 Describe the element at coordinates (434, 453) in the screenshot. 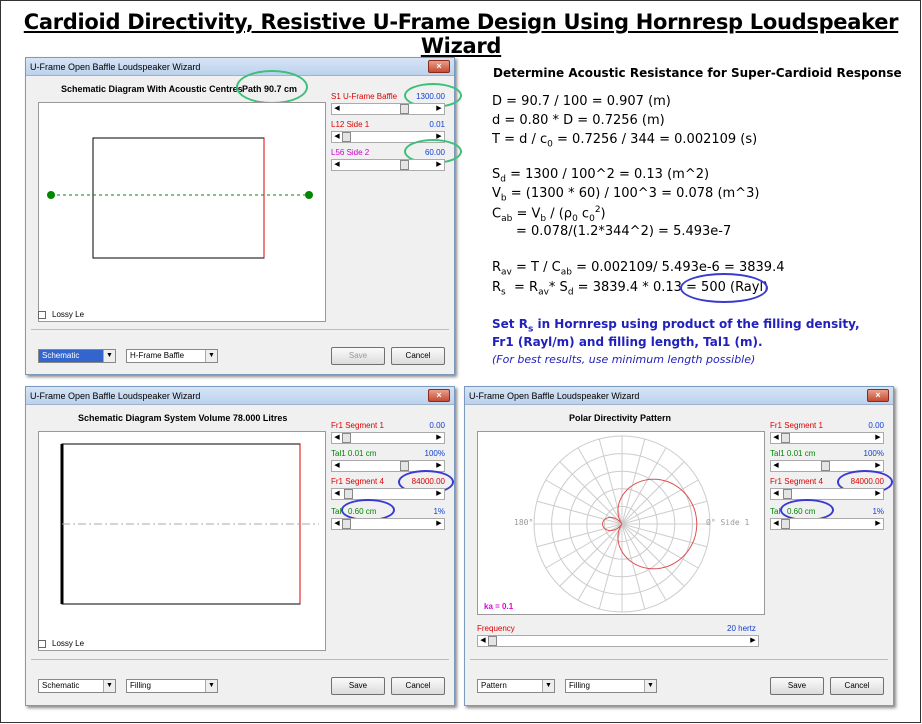

I see `tal1-value: 100%` at that location.